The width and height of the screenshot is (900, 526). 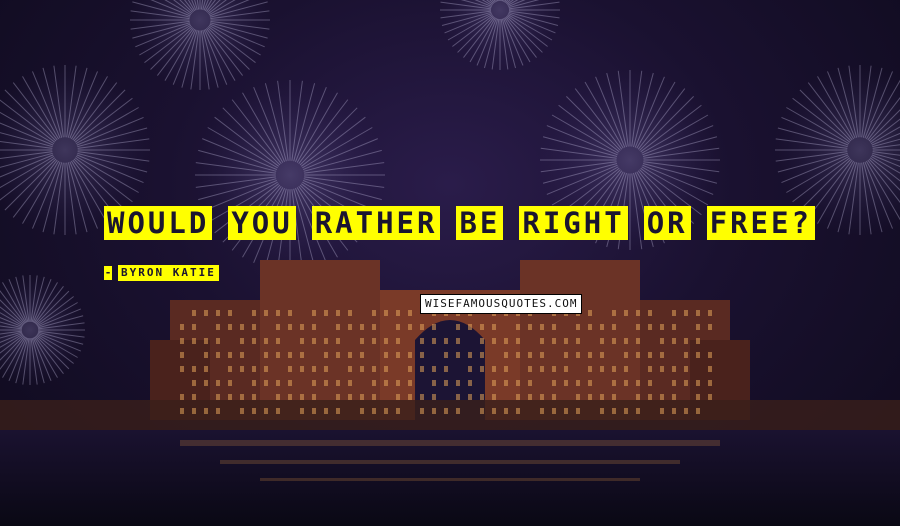 I want to click on author-name: BYRON KATIE, so click(x=168, y=273).